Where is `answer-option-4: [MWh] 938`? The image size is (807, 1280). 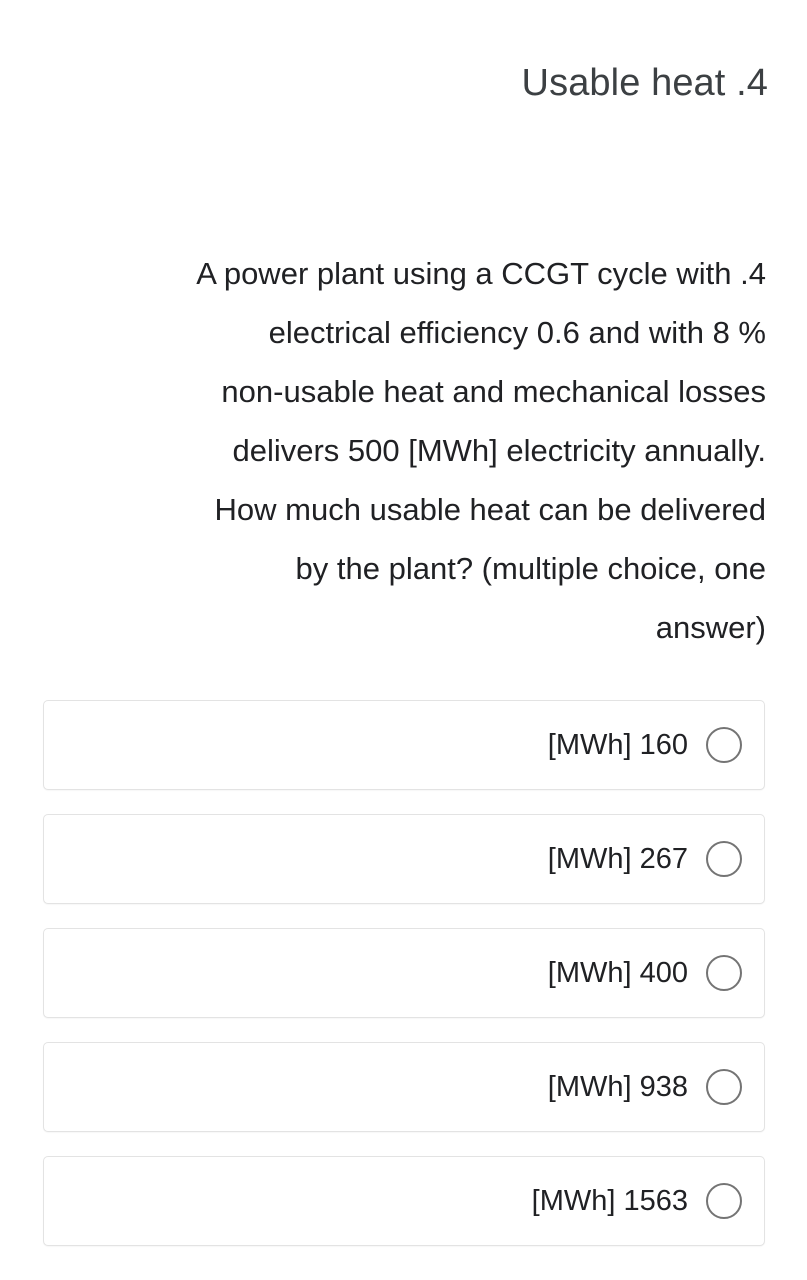 answer-option-4: [MWh] 938 is located at coordinates (404, 1087).